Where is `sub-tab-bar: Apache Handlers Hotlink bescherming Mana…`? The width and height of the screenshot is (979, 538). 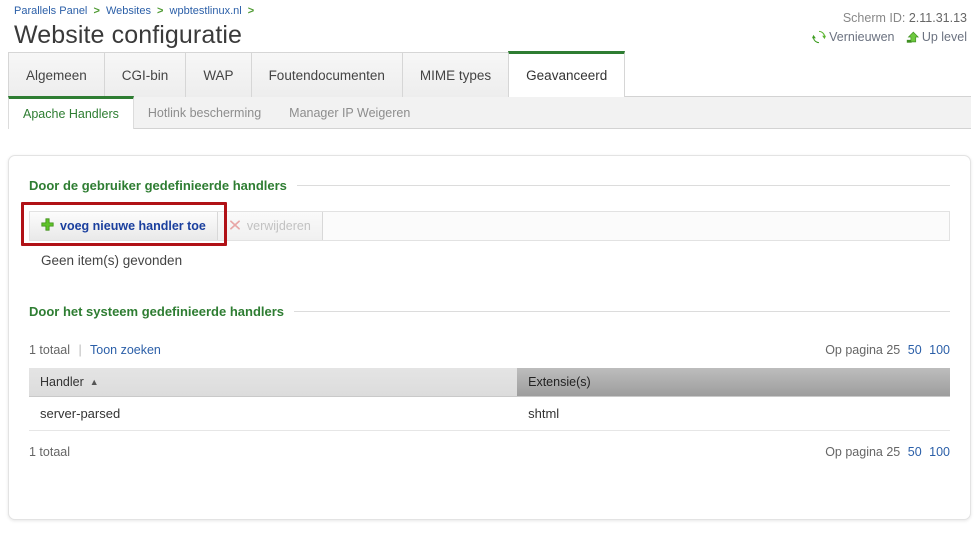
sub-tab-bar: Apache Handlers Hotlink bescherming Mana… is located at coordinates (489, 112).